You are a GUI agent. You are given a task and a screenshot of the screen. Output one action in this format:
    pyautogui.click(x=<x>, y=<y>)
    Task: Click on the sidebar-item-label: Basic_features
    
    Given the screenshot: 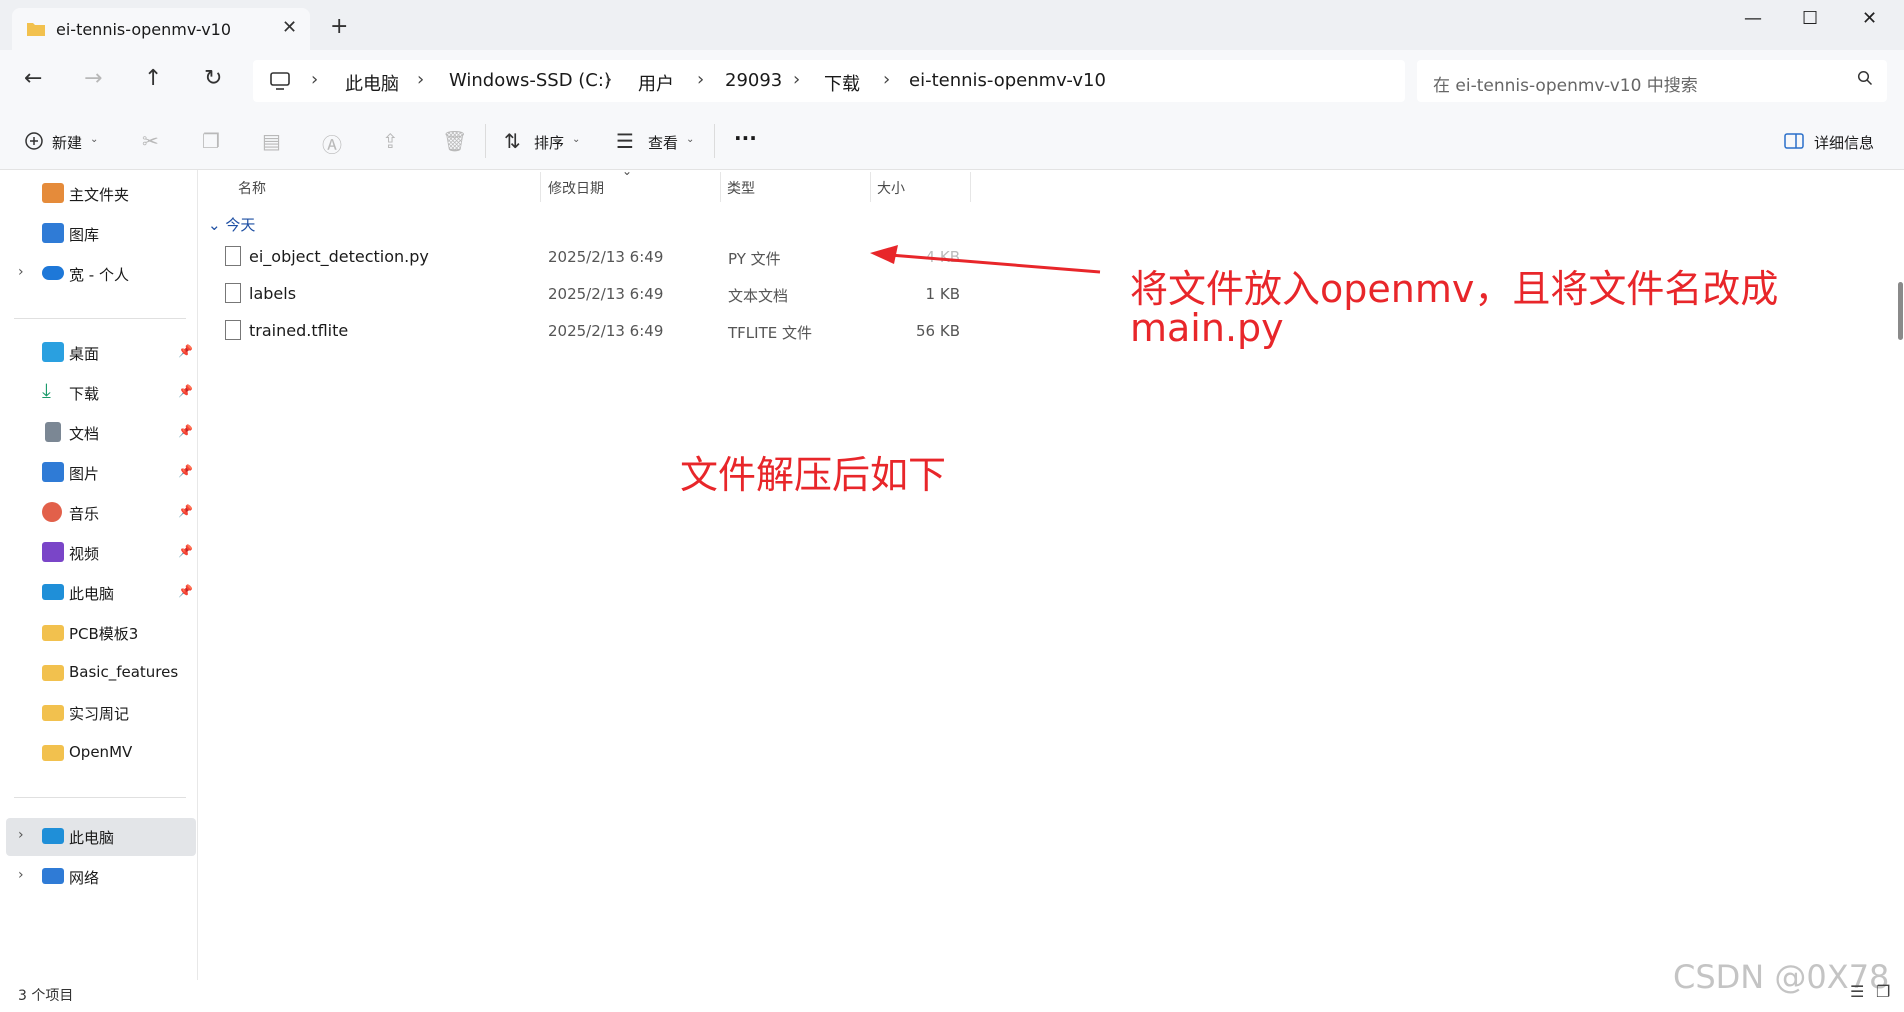 What is the action you would take?
    pyautogui.click(x=124, y=672)
    